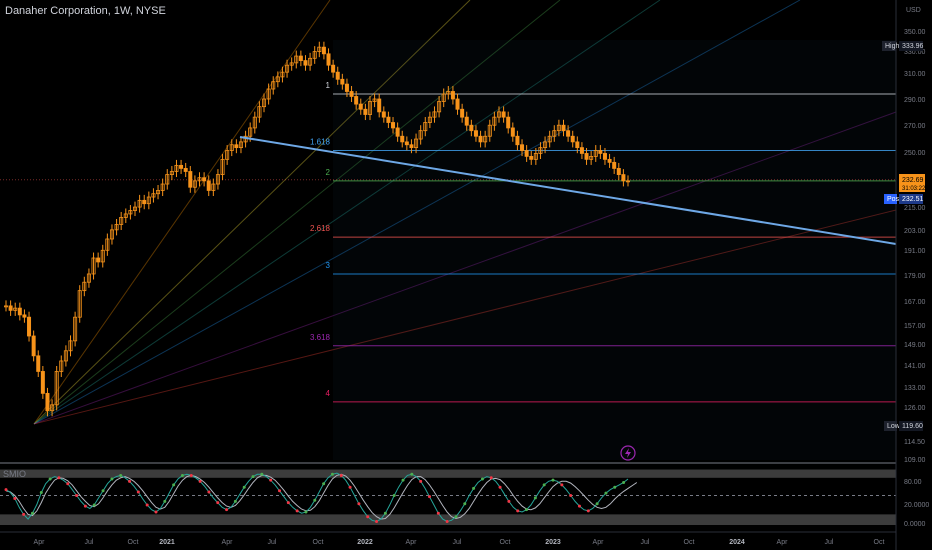 This screenshot has height=550, width=932. Describe the element at coordinates (328, 393) in the screenshot. I see `fib-level-label: 4` at that location.